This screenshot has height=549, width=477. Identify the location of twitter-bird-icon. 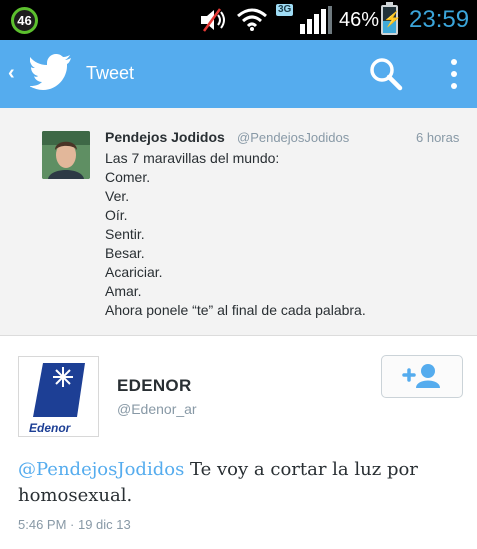
(51, 72).